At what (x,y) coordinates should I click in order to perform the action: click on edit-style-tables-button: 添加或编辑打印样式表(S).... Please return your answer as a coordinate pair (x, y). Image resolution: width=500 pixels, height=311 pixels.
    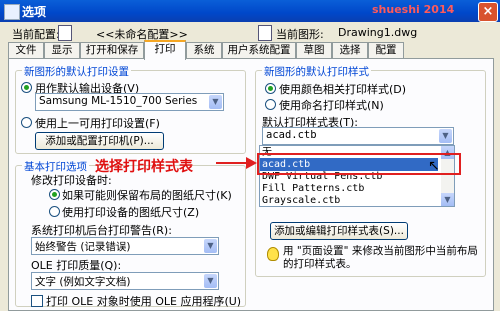
    Looking at the image, I should click on (339, 231).